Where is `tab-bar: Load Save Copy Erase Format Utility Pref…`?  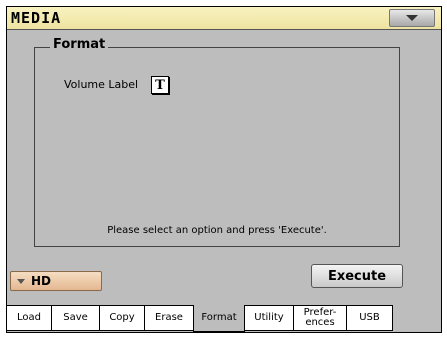
tab-bar: Load Save Copy Erase Format Utility Pref… is located at coordinates (224, 319).